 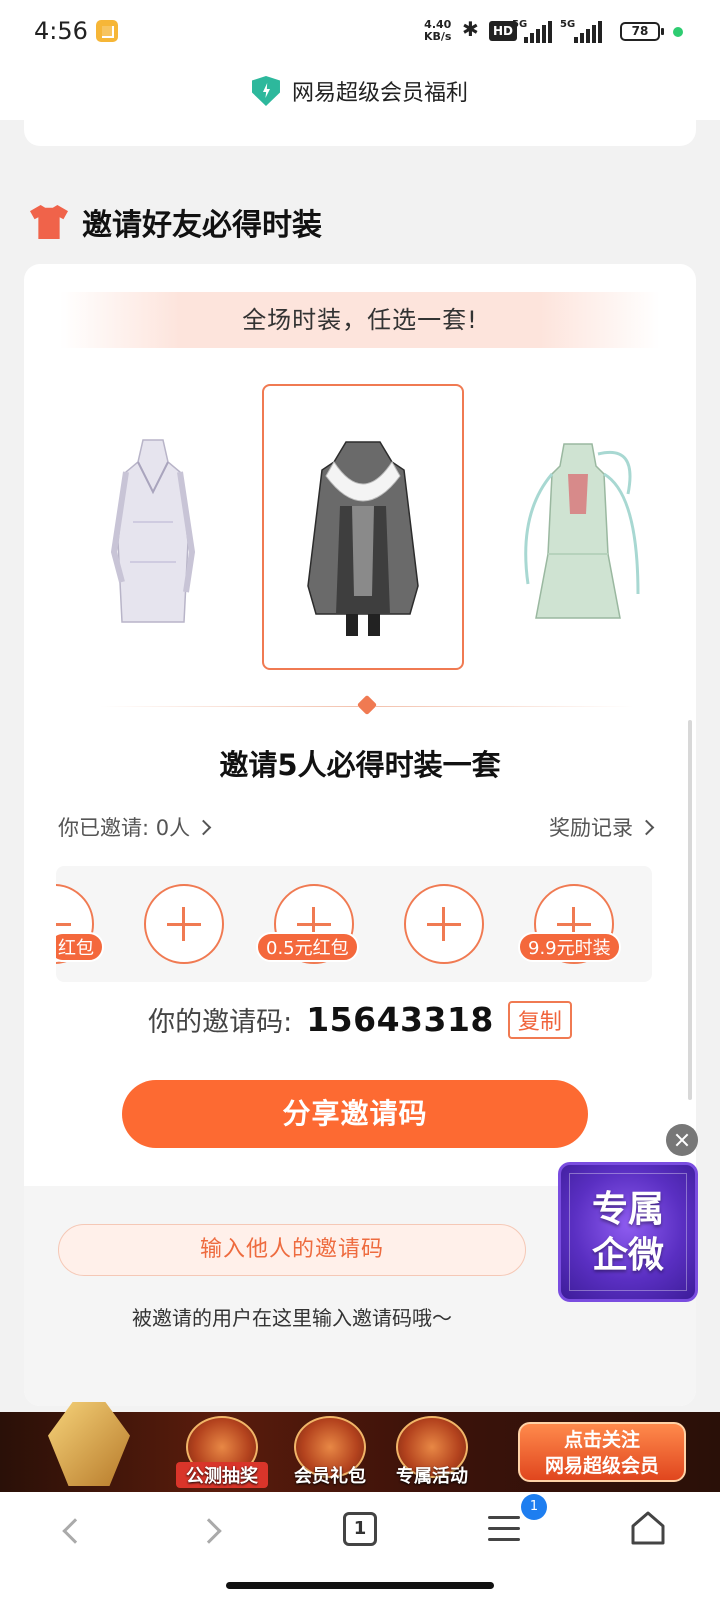 I want to click on sim1-label: 5G, so click(x=520, y=24).